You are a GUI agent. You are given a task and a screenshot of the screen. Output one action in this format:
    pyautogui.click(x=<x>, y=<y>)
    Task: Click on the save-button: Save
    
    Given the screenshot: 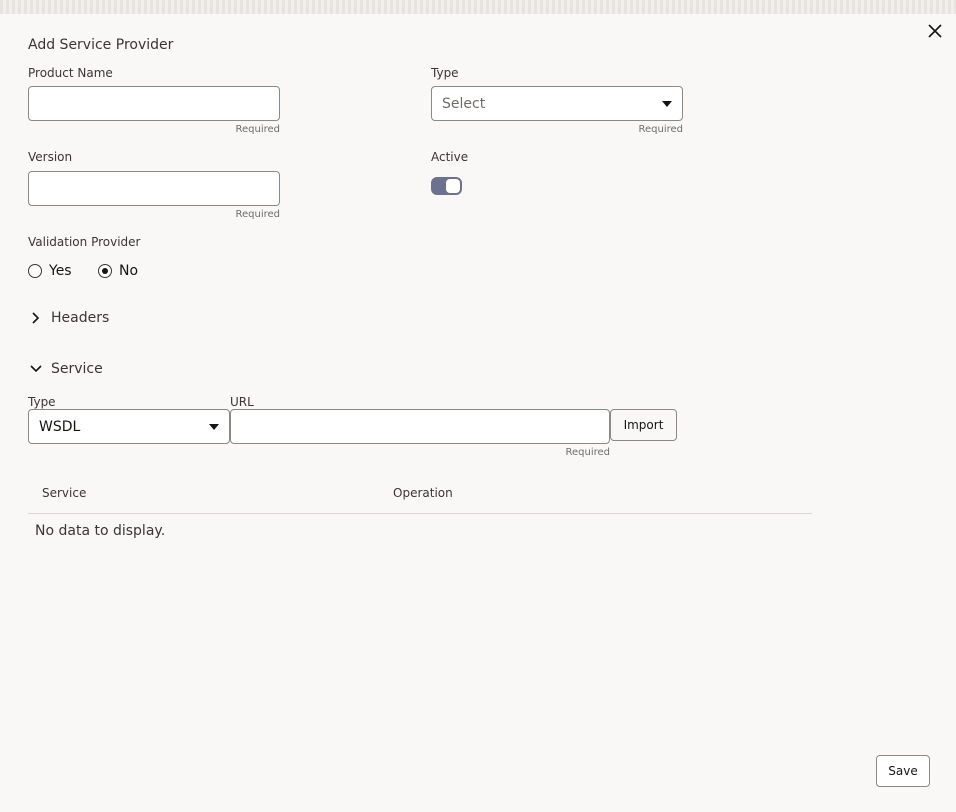 What is the action you would take?
    pyautogui.click(x=903, y=771)
    